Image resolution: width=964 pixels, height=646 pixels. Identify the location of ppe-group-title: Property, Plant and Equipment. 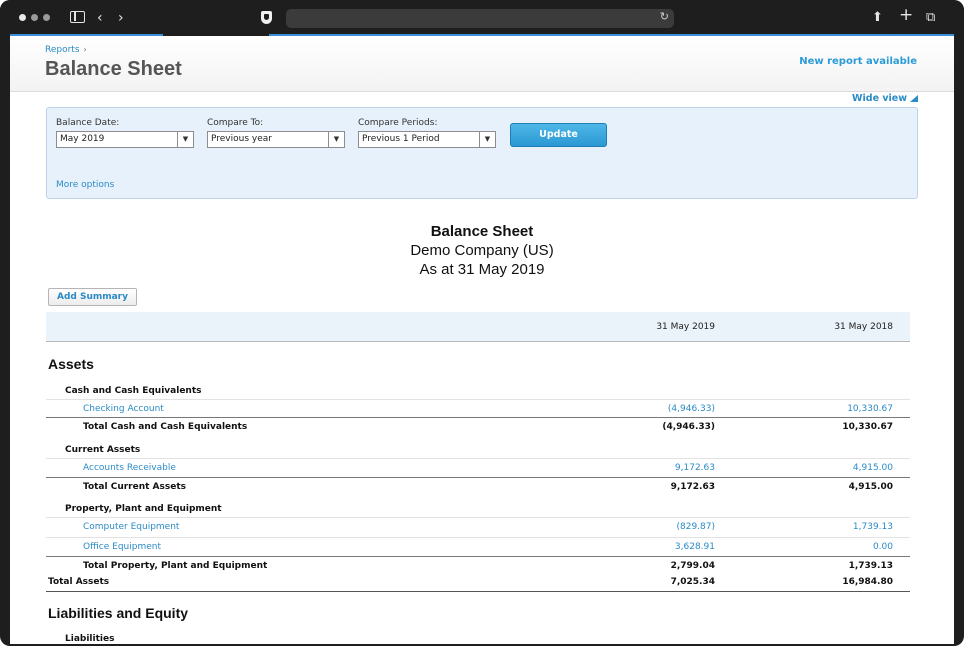
(143, 509).